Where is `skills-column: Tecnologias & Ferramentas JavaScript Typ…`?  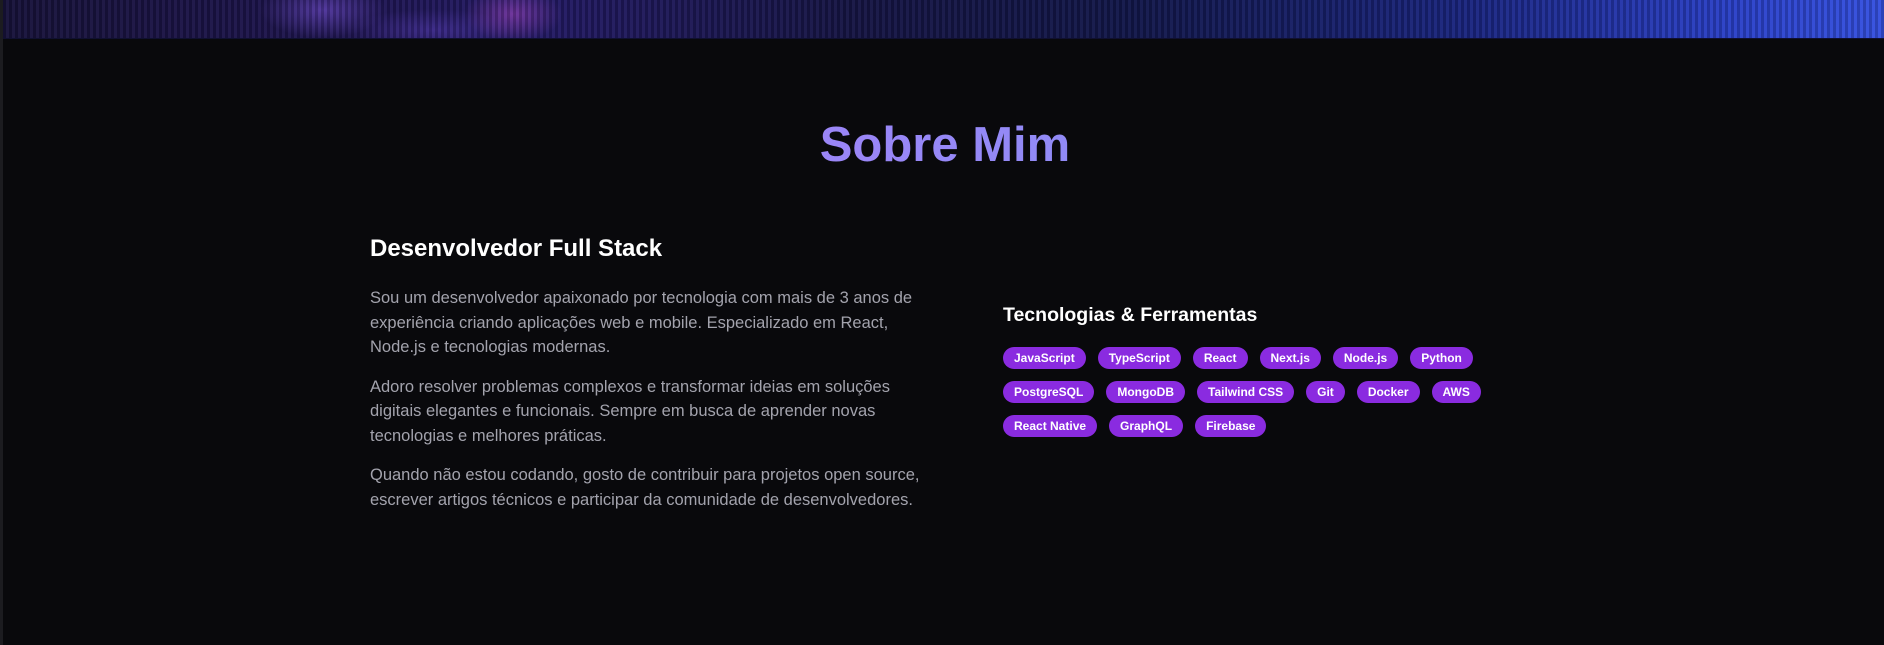
skills-column: Tecnologias & Ferramentas JavaScript Typ… is located at coordinates (1243, 369).